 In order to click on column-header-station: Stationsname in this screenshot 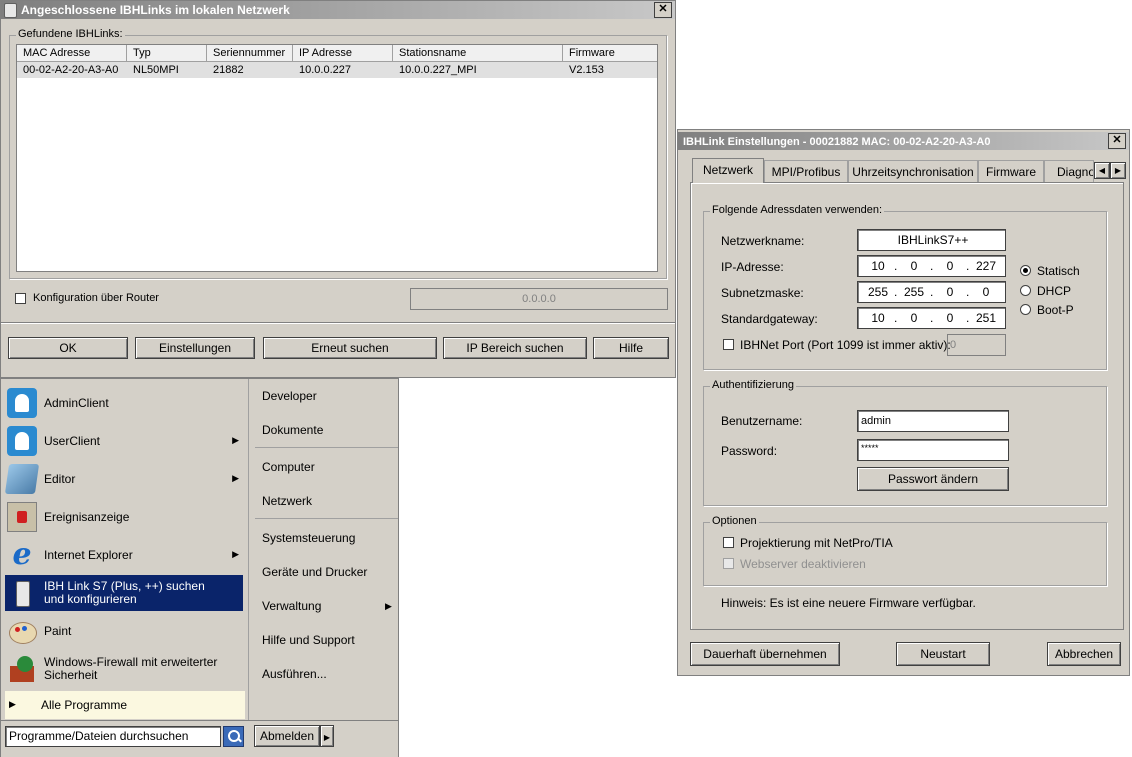, I will do `click(478, 53)`.